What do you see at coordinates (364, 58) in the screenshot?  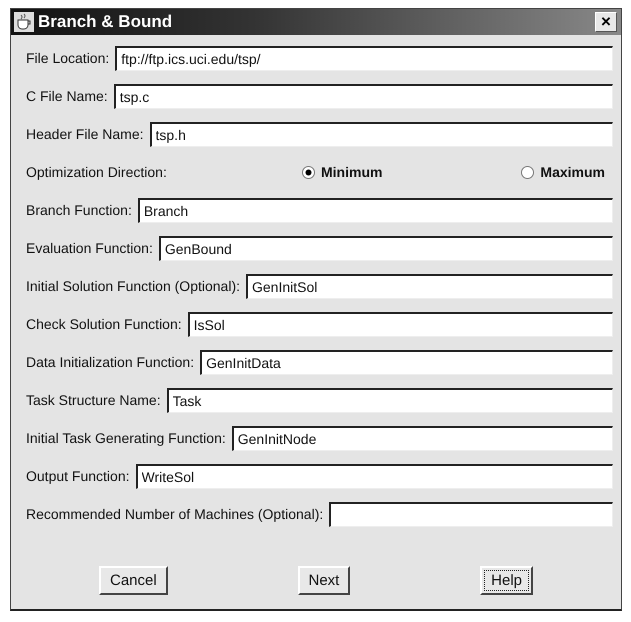 I see `input-field: ftp://ftp.ics.uci.edu/tsp/` at bounding box center [364, 58].